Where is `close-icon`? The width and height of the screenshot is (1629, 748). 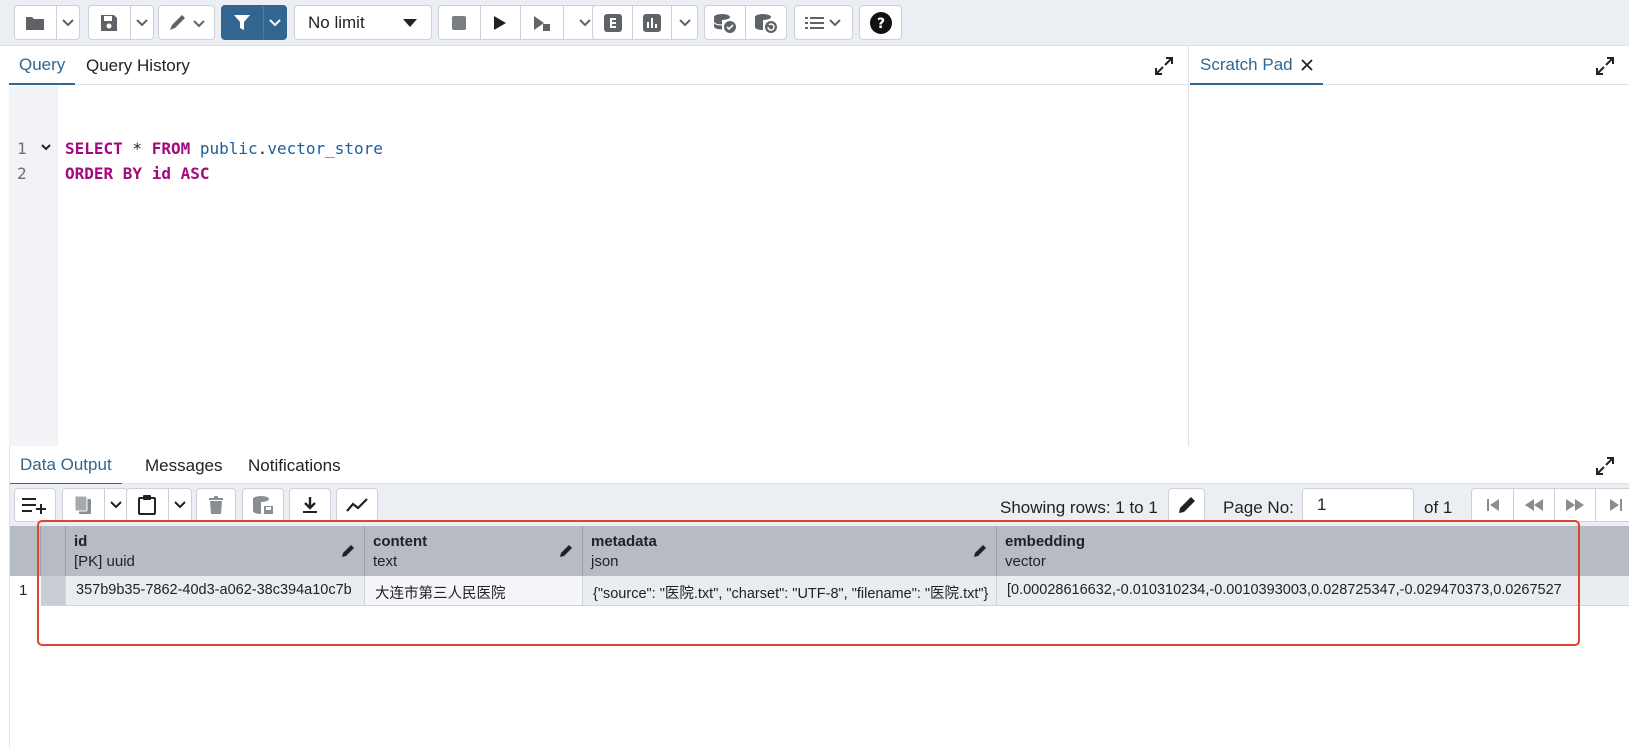 close-icon is located at coordinates (1306, 64).